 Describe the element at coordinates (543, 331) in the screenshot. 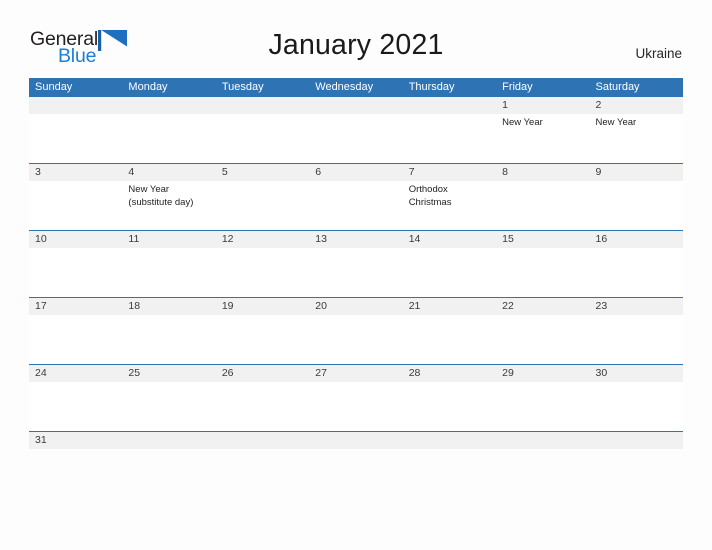

I see `day-cell-22: 22` at that location.